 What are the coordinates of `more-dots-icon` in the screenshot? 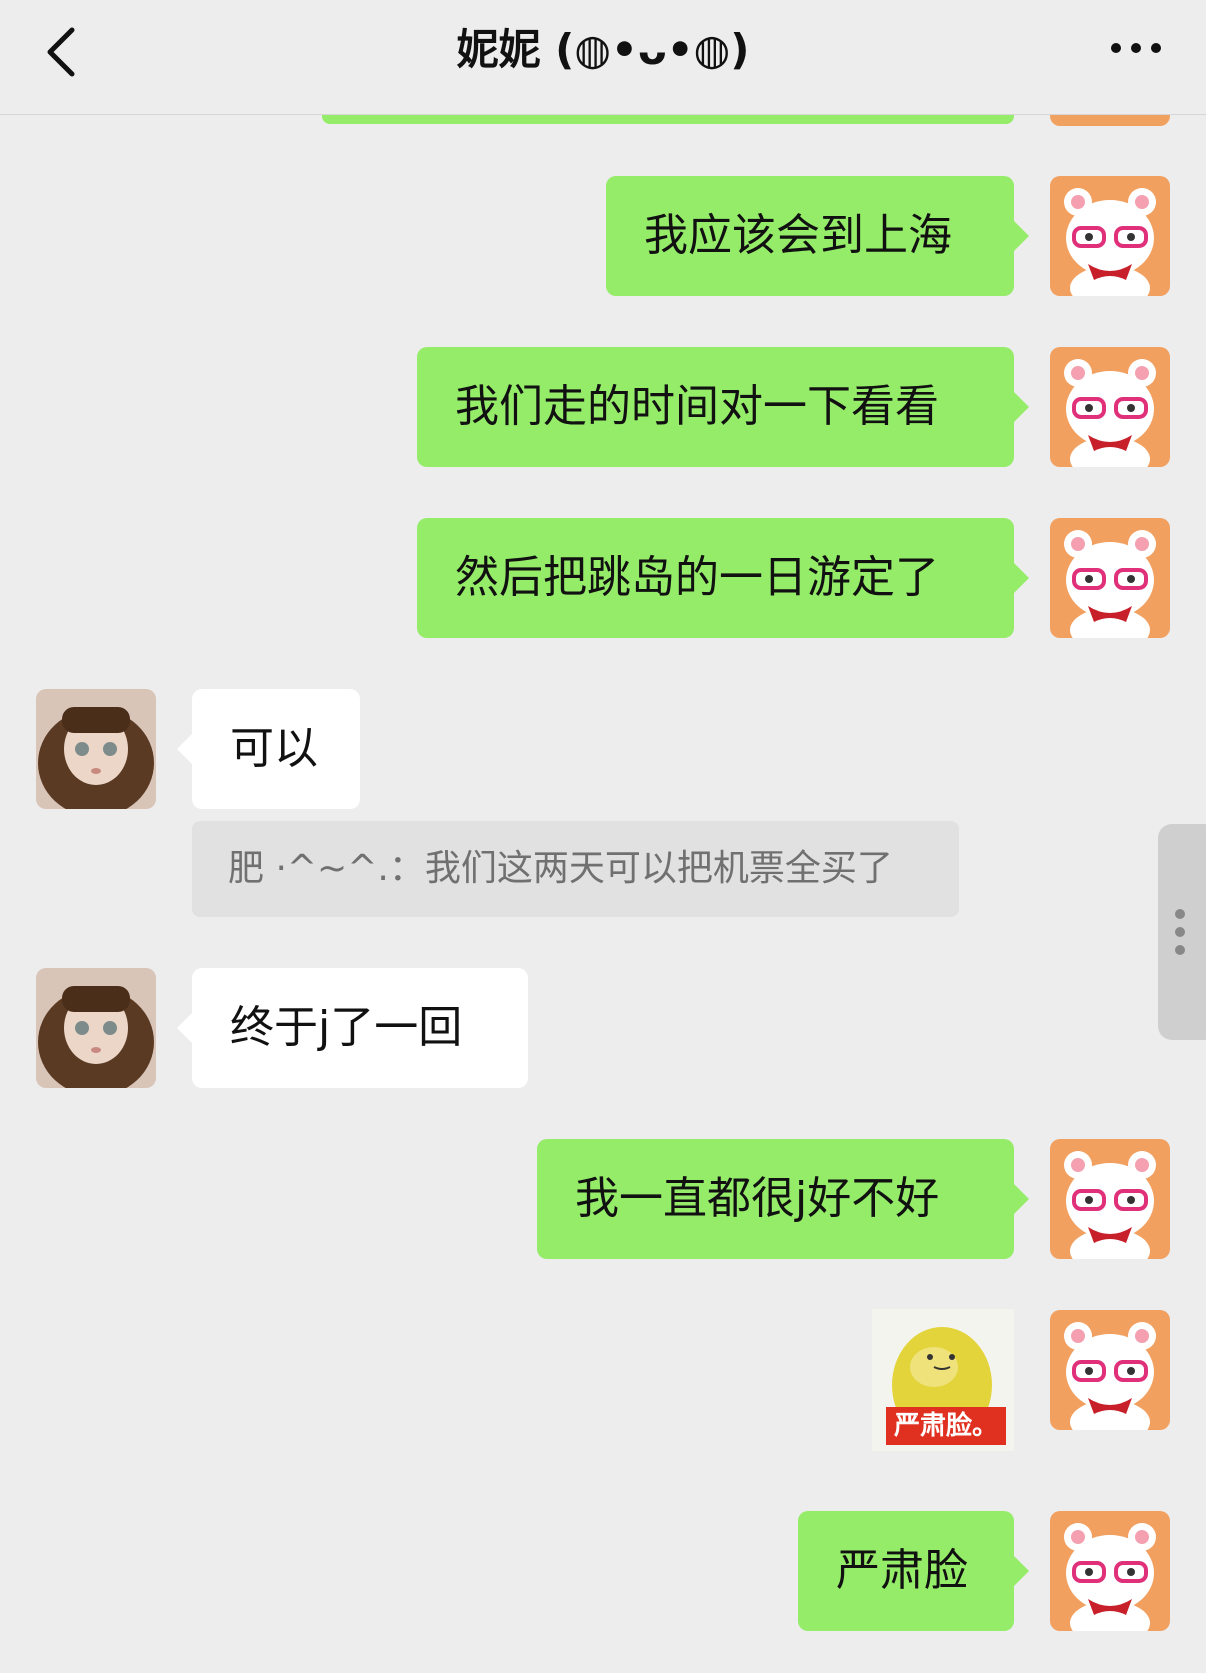 It's located at (1136, 50).